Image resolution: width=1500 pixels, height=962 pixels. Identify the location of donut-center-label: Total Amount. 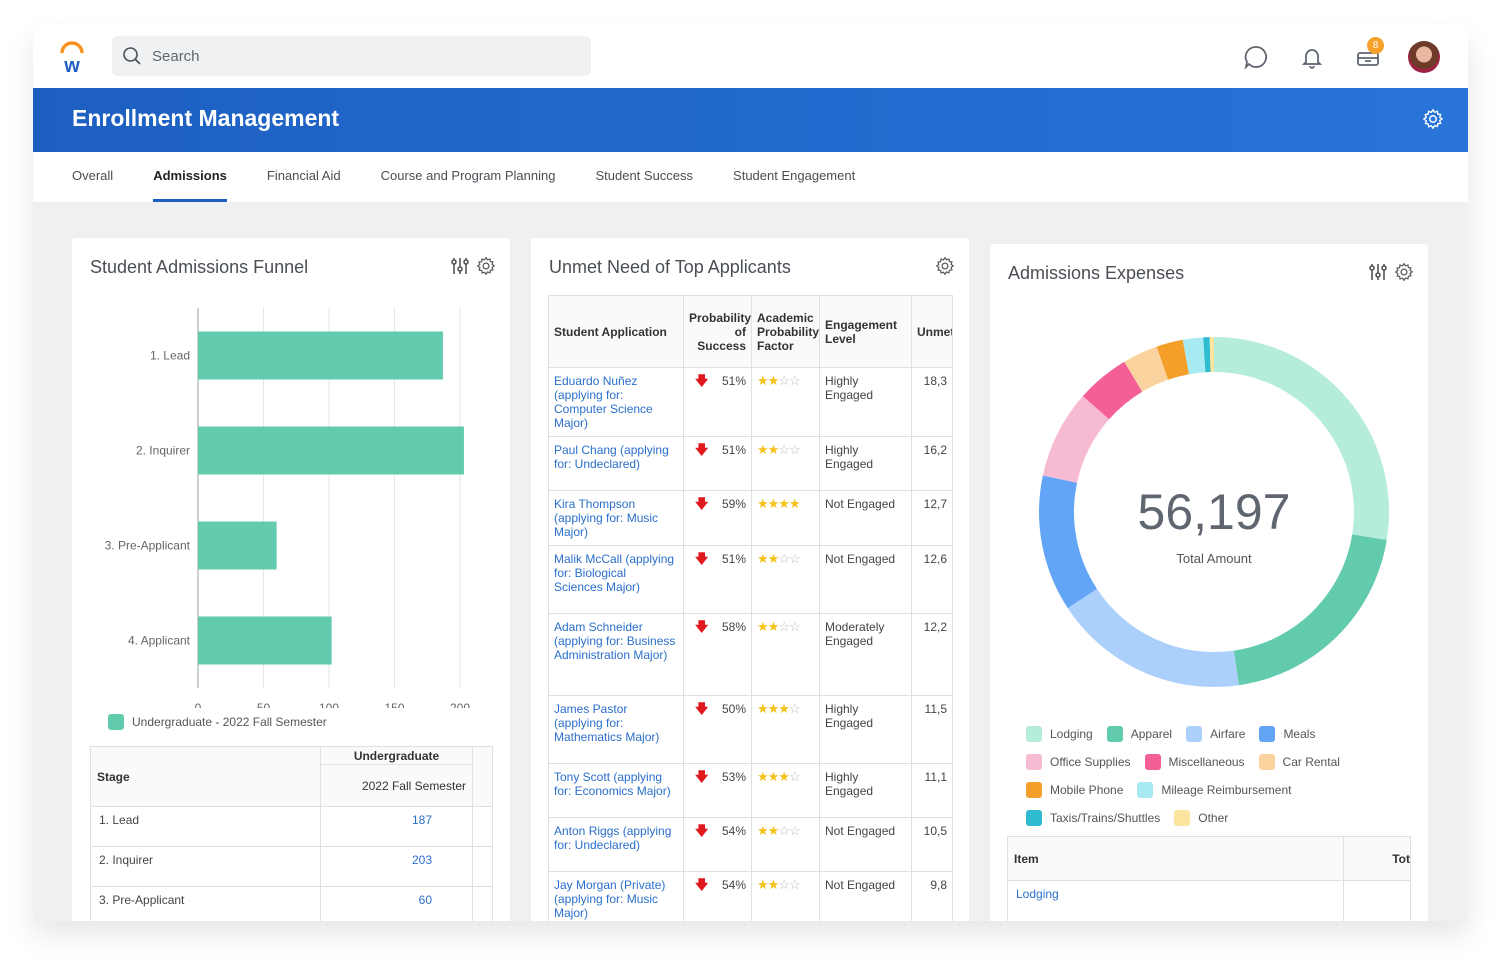
(1214, 558).